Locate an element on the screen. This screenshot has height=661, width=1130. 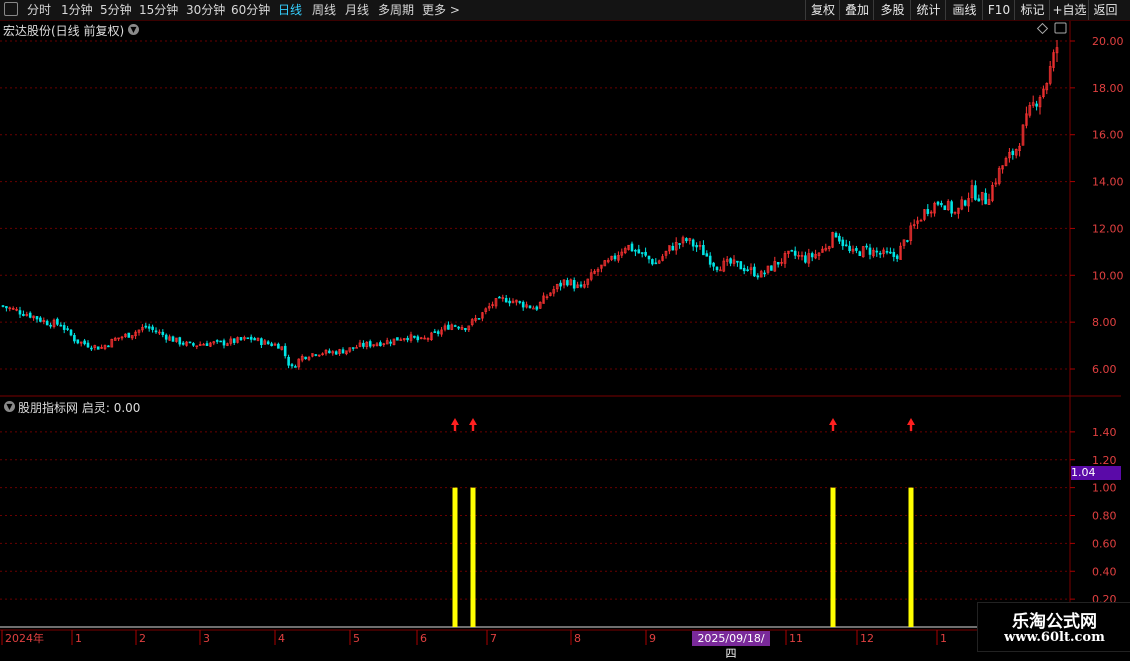
indicator-tick-label: 0.40 is located at coordinates (1104, 571).